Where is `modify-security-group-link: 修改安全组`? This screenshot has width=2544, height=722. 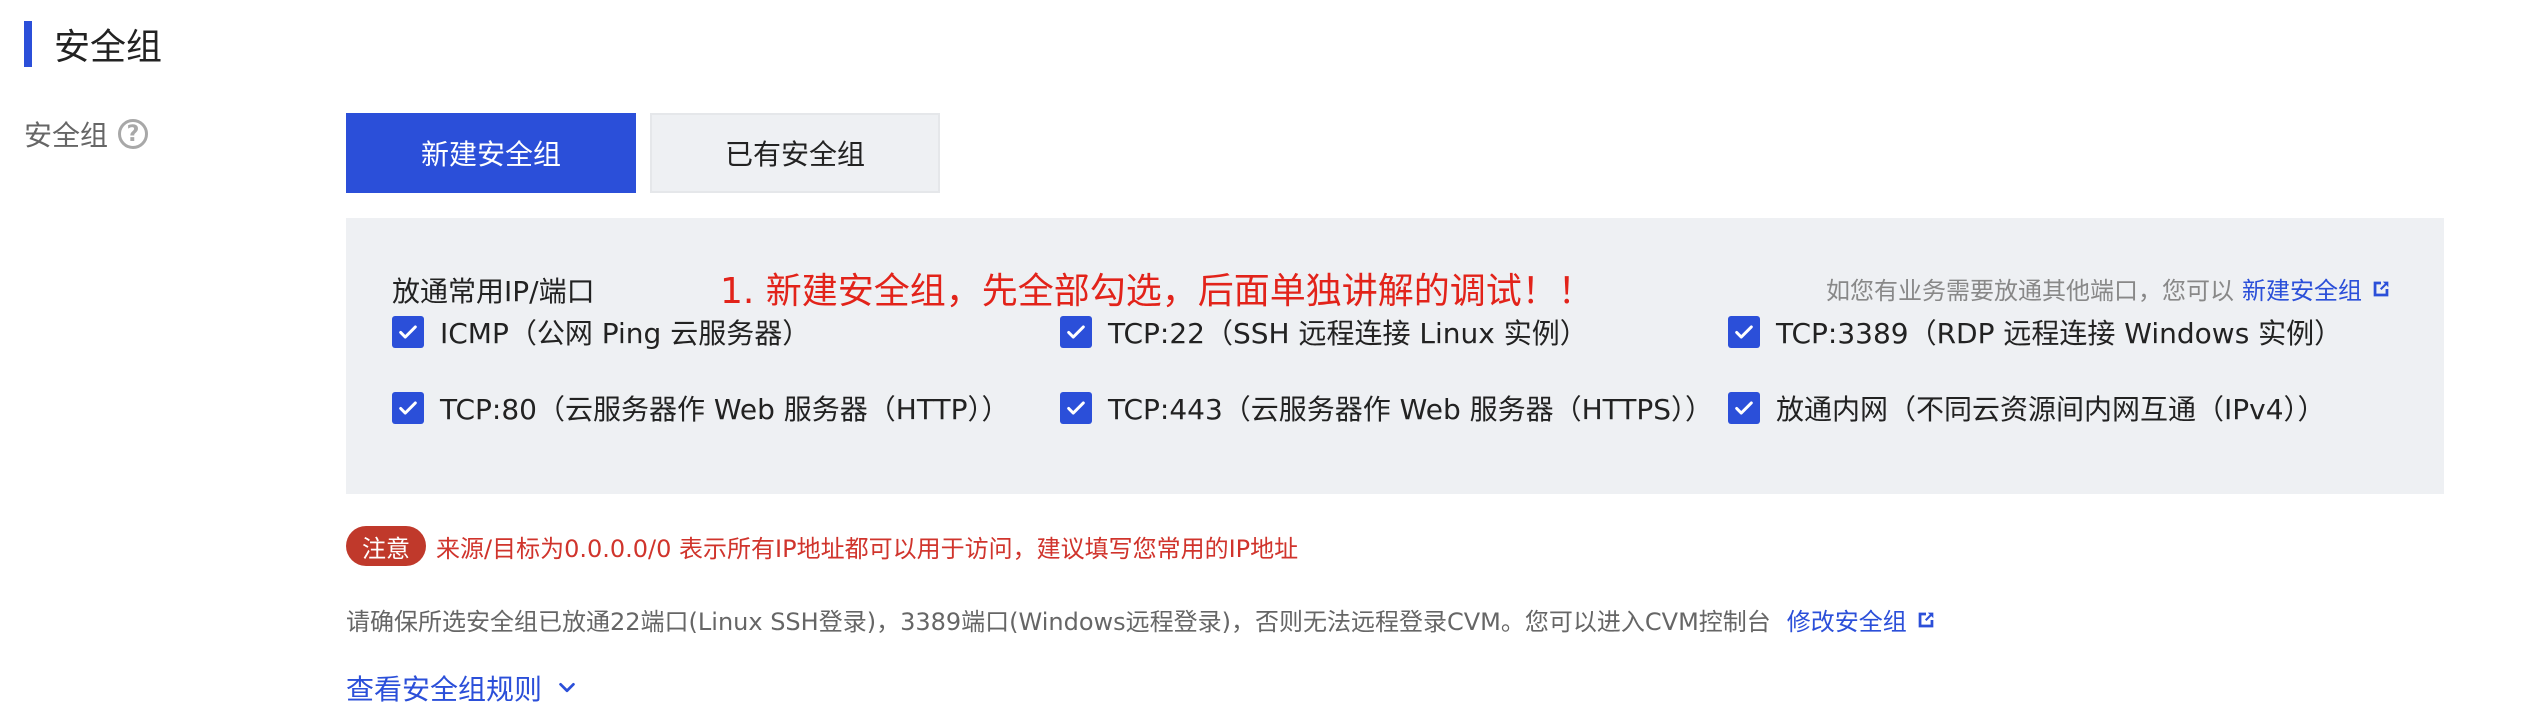 modify-security-group-link: 修改安全组 is located at coordinates (1862, 619).